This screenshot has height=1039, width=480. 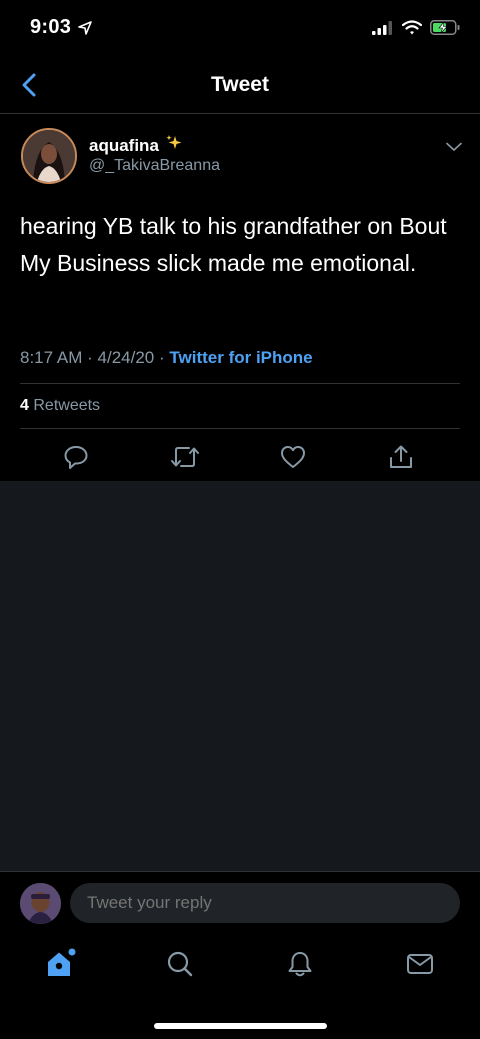 What do you see at coordinates (240, 29) in the screenshot?
I see `status-bar: 9:03` at bounding box center [240, 29].